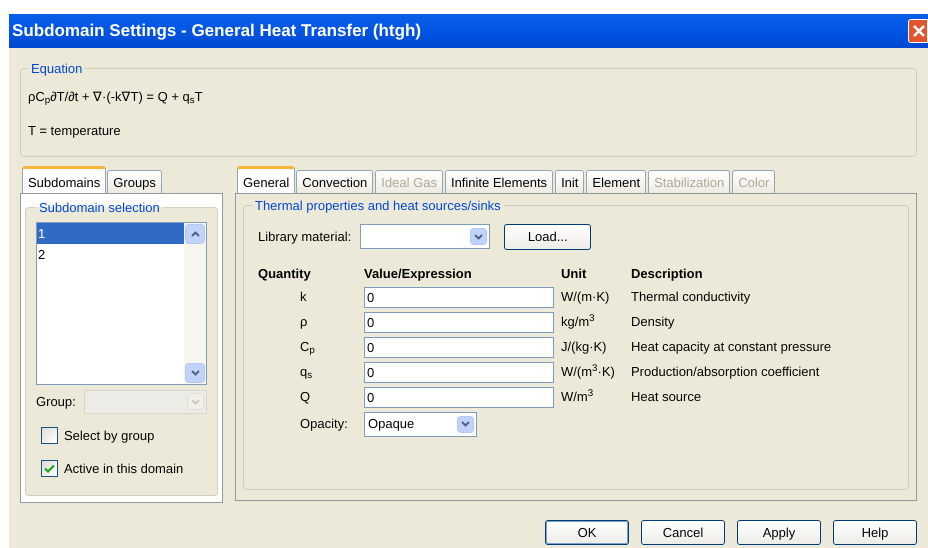 This screenshot has height=548, width=928. What do you see at coordinates (779, 532) in the screenshot?
I see `dialog-button: Apply` at bounding box center [779, 532].